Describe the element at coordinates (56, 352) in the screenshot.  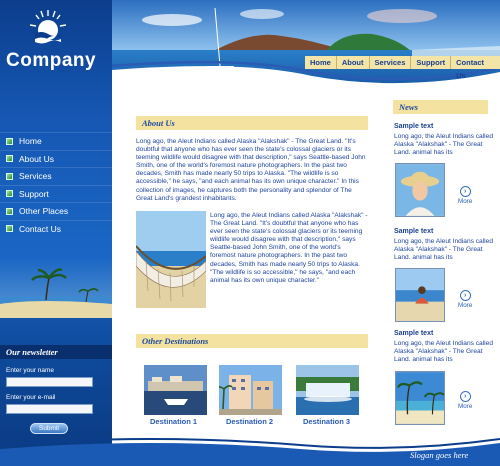
I see `newsletter-heading: Our newsletter` at that location.